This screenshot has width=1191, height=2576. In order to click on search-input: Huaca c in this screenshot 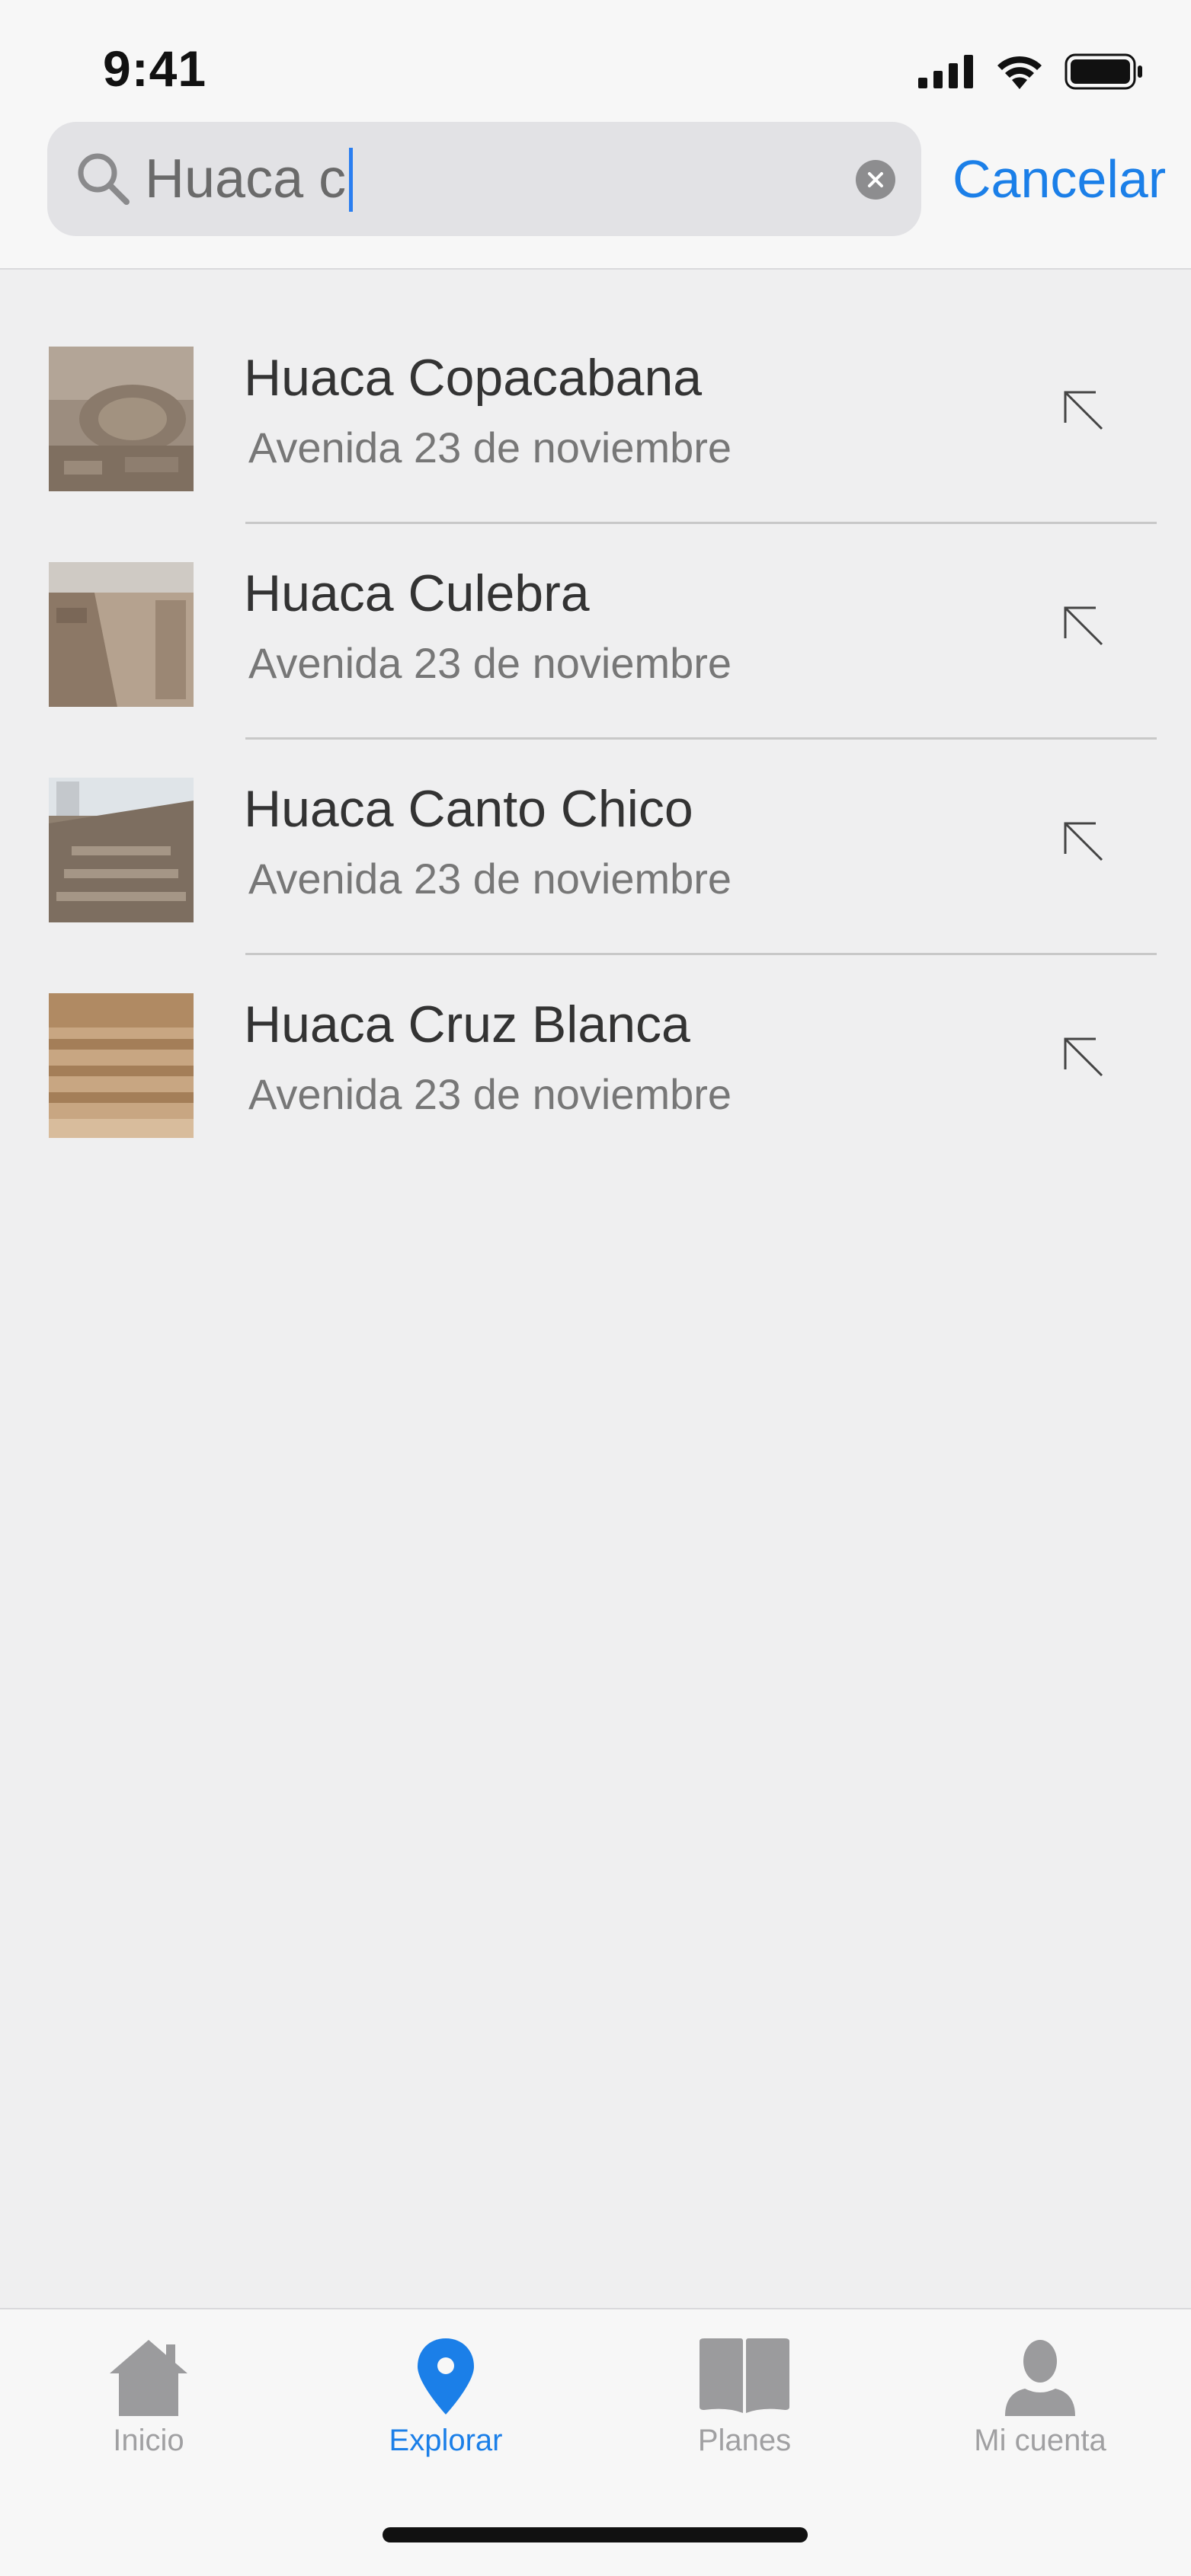, I will do `click(250, 179)`.